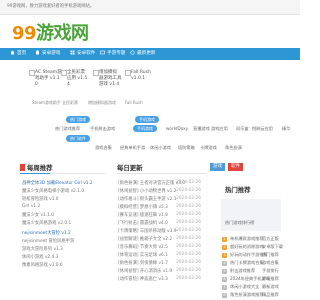 This screenshot has width=320, height=300. Describe the element at coordinates (78, 78) in the screenshot. I see `game-card-title: 全民彩票 应用 v1.5. 4` at that location.